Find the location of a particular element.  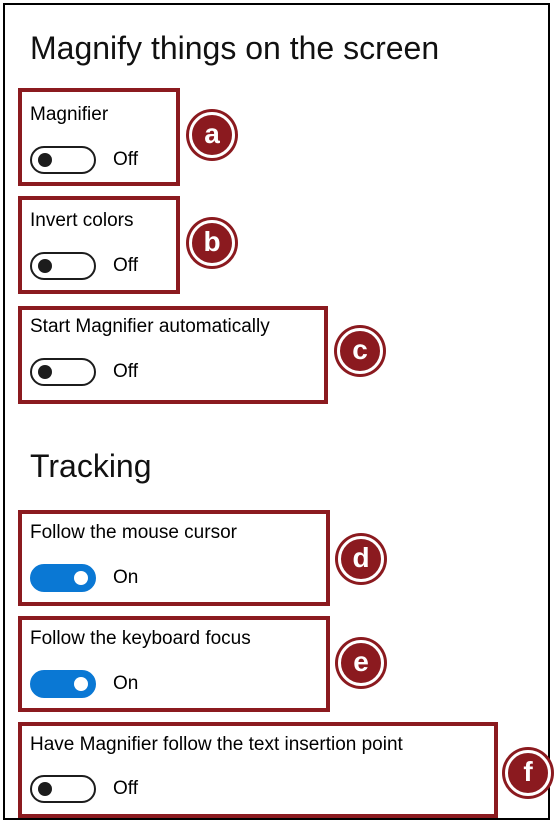

annotation-marker-a: a is located at coordinates (212, 135).